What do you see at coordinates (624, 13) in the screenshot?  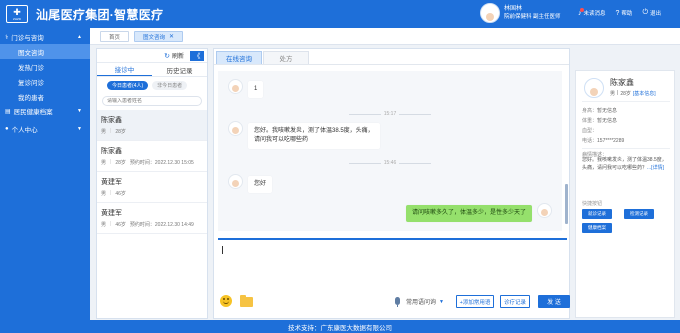 I see `help-button: ? 帮助` at bounding box center [624, 13].